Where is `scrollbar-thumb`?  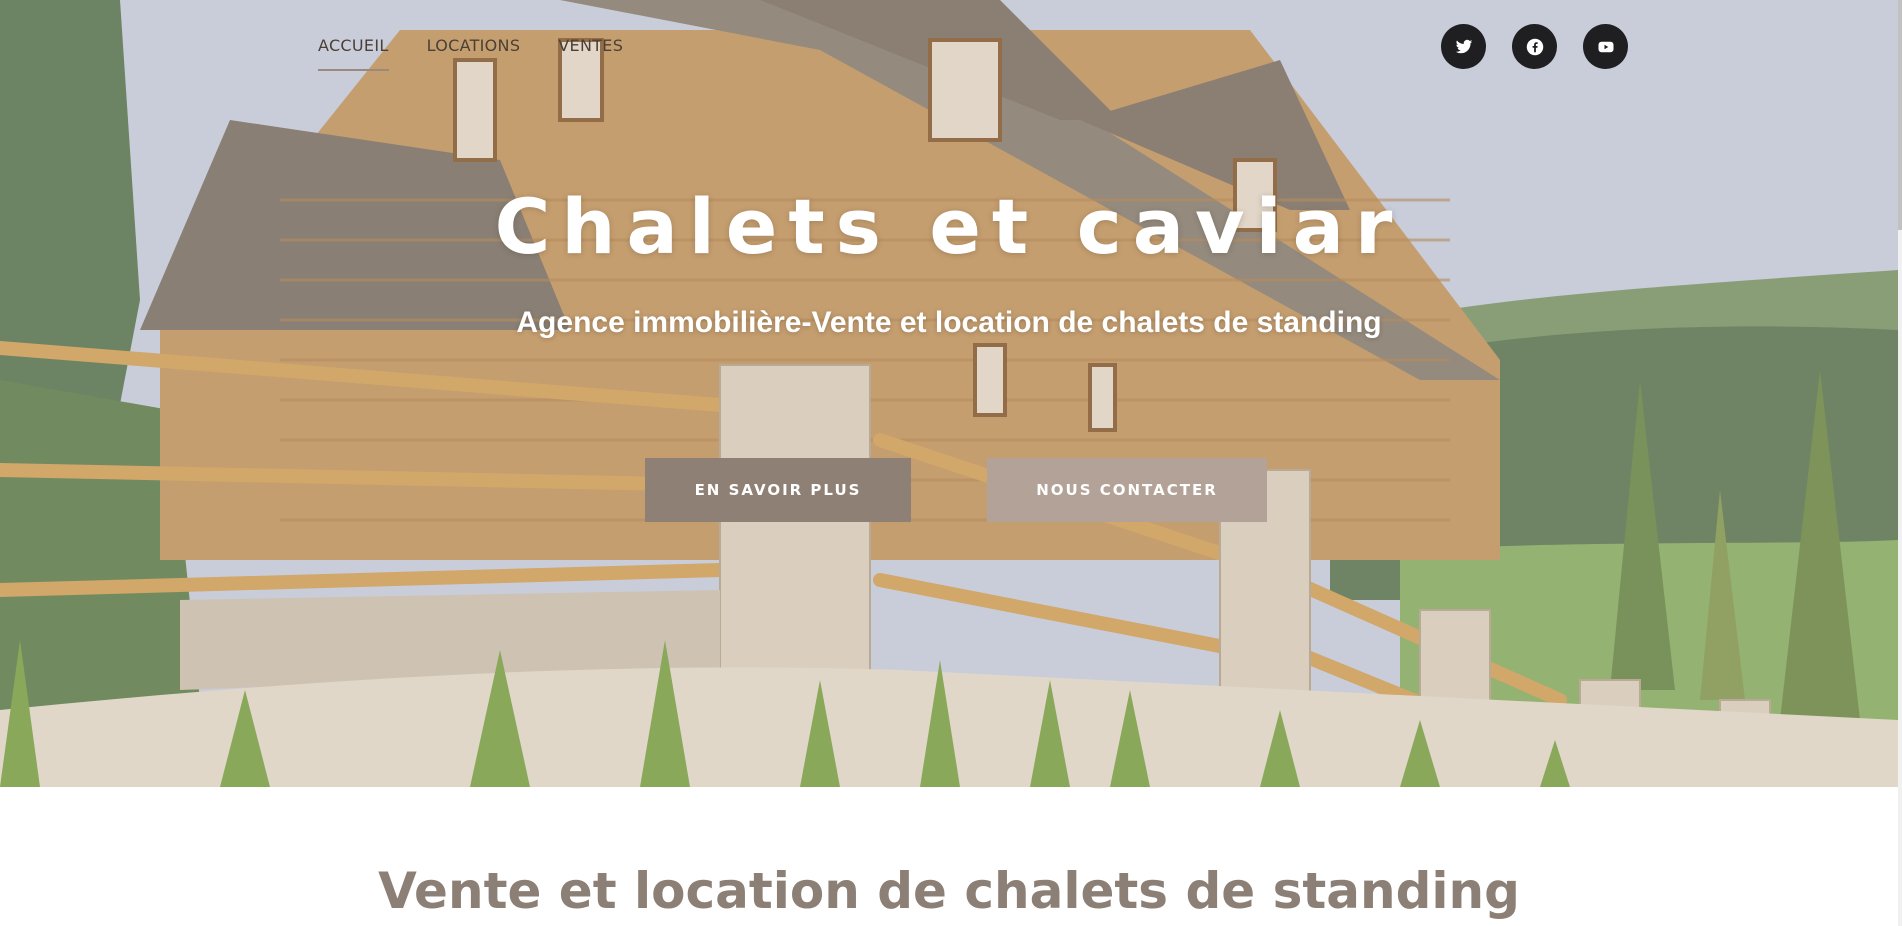
scrollbar-thumb is located at coordinates (1900, 115).